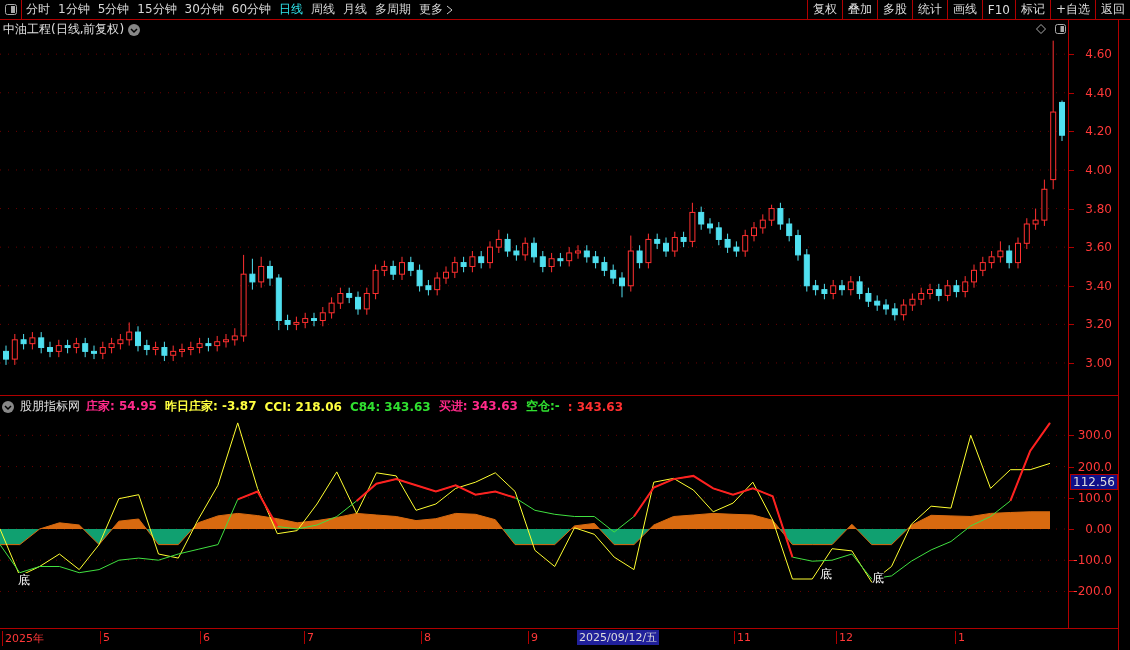 The width and height of the screenshot is (1130, 650). I want to click on period-tab: 日线, so click(291, 9).